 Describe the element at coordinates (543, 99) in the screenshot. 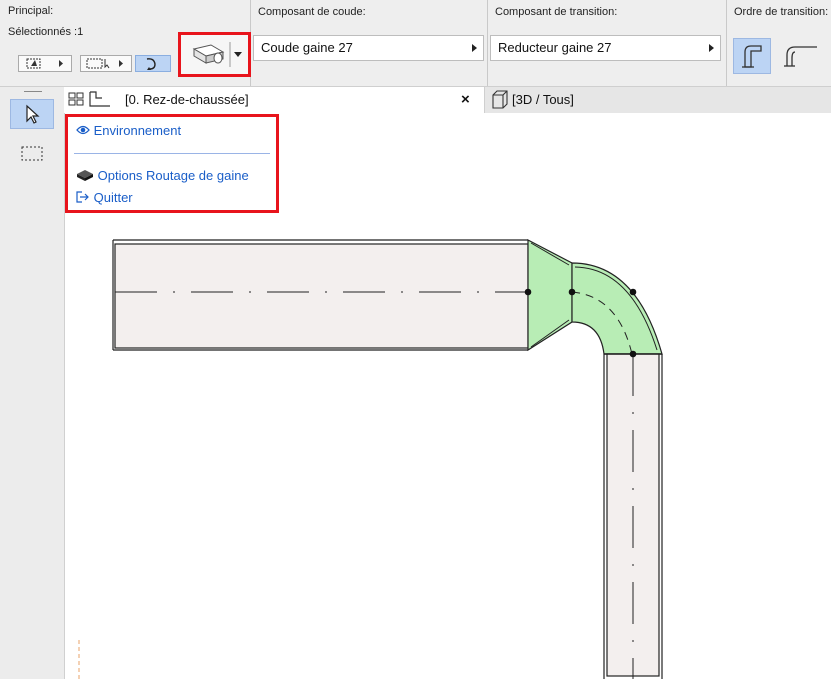

I see `tab-3d-view-label: [3D / Tous]` at that location.